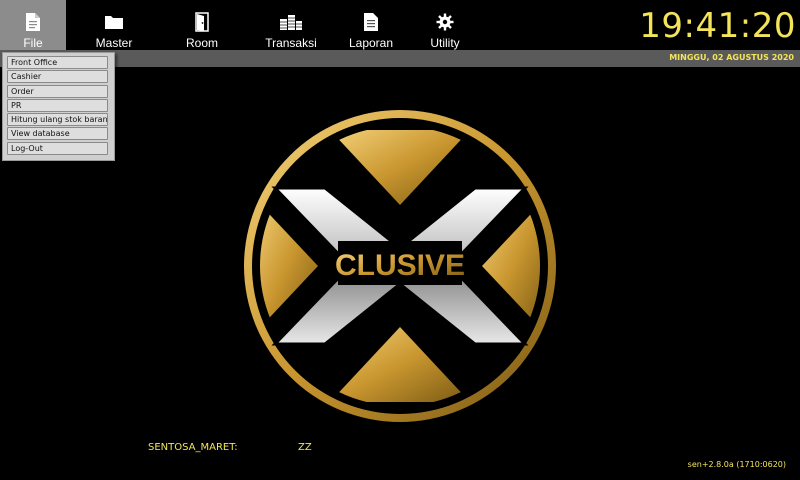  What do you see at coordinates (33, 43) in the screenshot?
I see `toolbar-file-label: File` at bounding box center [33, 43].